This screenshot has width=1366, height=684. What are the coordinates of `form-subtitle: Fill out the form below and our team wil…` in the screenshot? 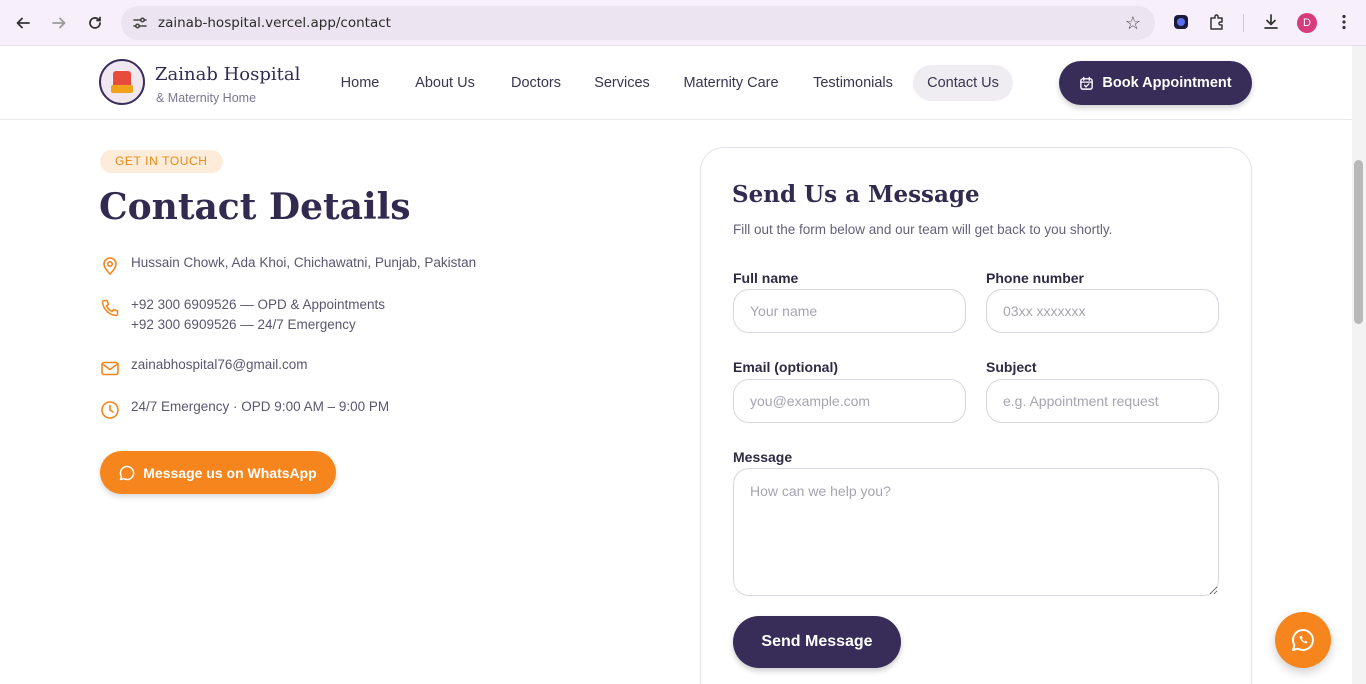 It's located at (923, 229).